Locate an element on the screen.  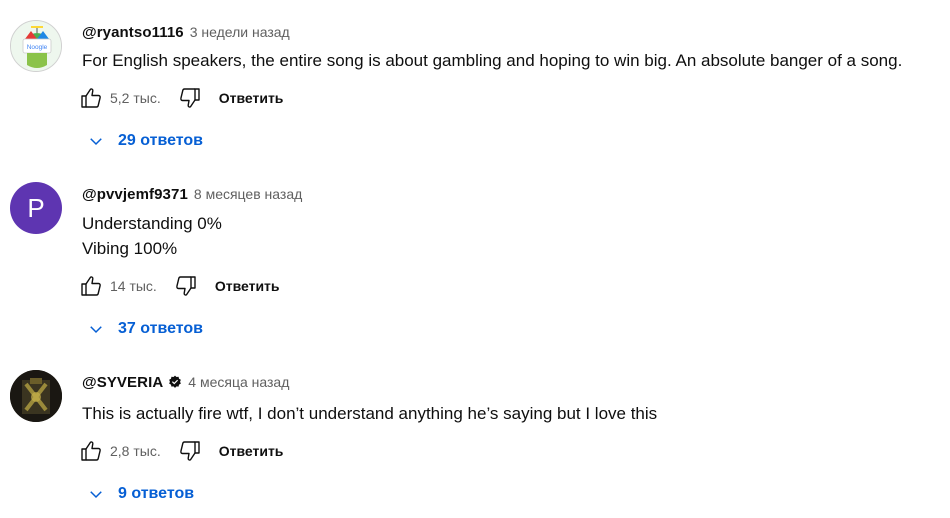
avatar-letter: P is located at coordinates (36, 207).